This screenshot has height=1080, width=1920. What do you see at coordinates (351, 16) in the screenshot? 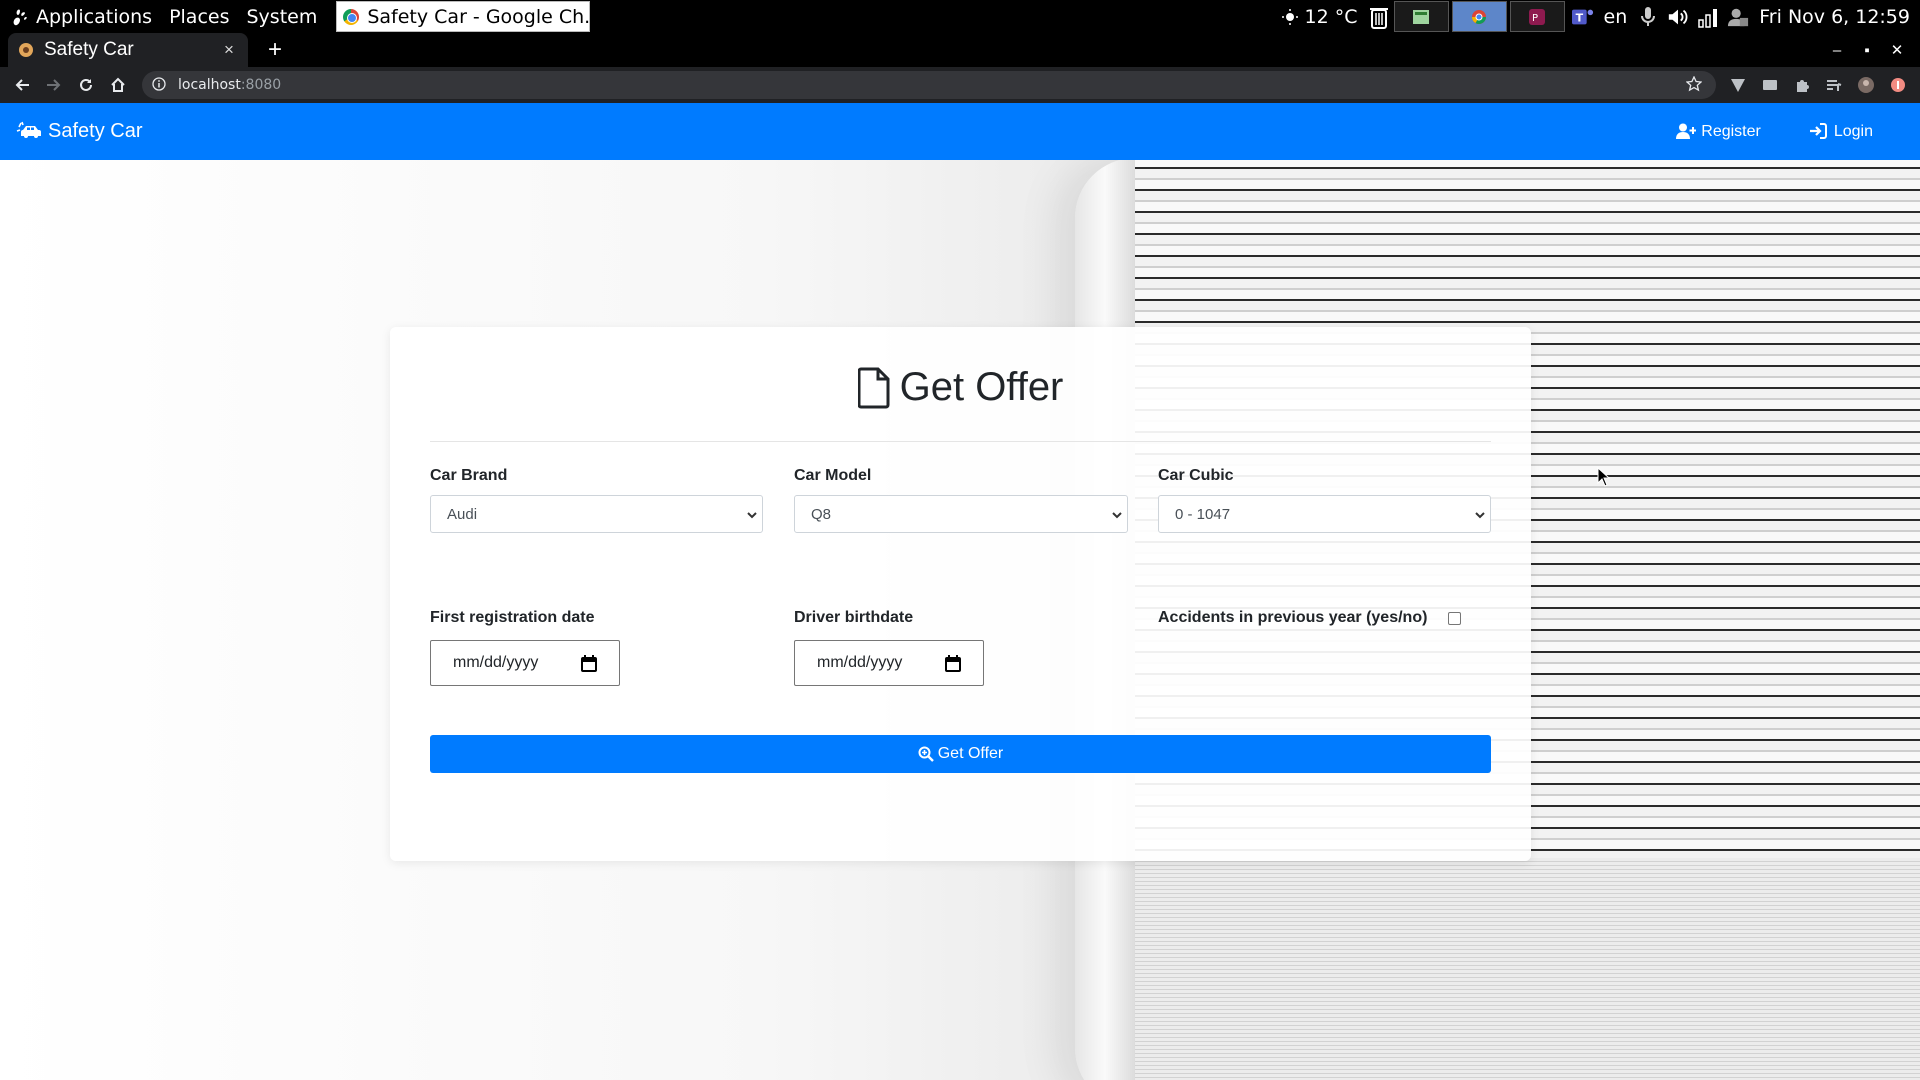
I see `chrome-icon` at bounding box center [351, 16].